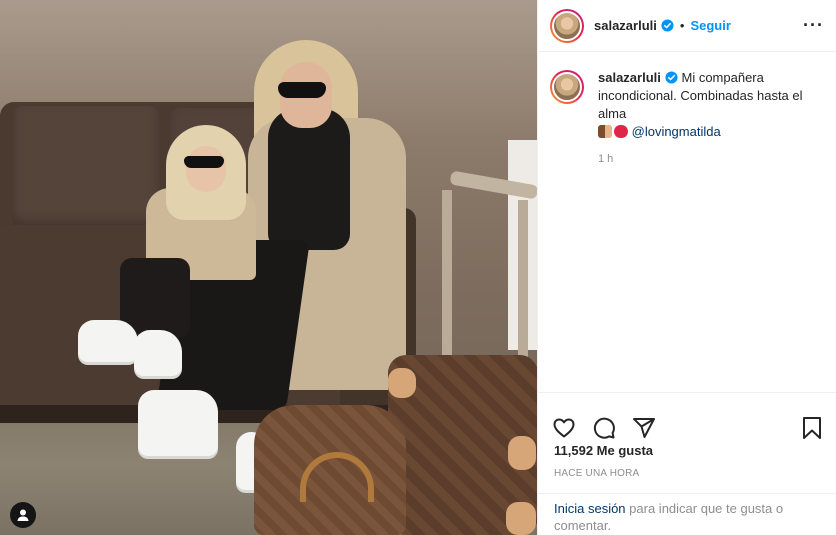  I want to click on photo-girl-face, so click(206, 169).